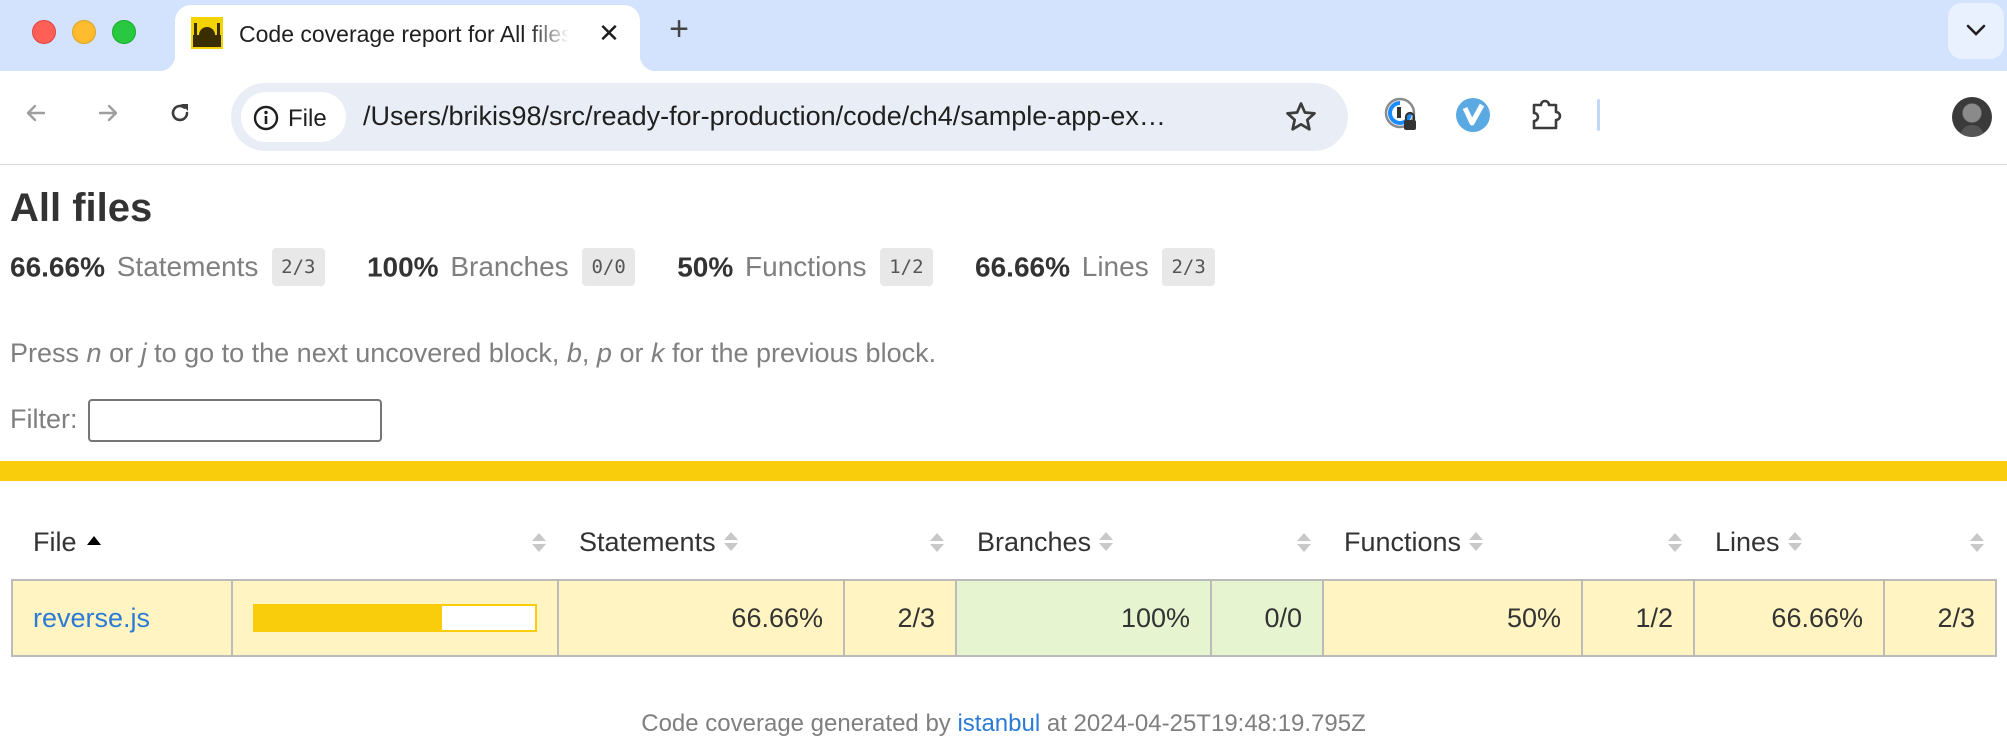 This screenshot has width=2007, height=750. Describe the element at coordinates (1940, 543) in the screenshot. I see `column-header-lines-raw` at that location.